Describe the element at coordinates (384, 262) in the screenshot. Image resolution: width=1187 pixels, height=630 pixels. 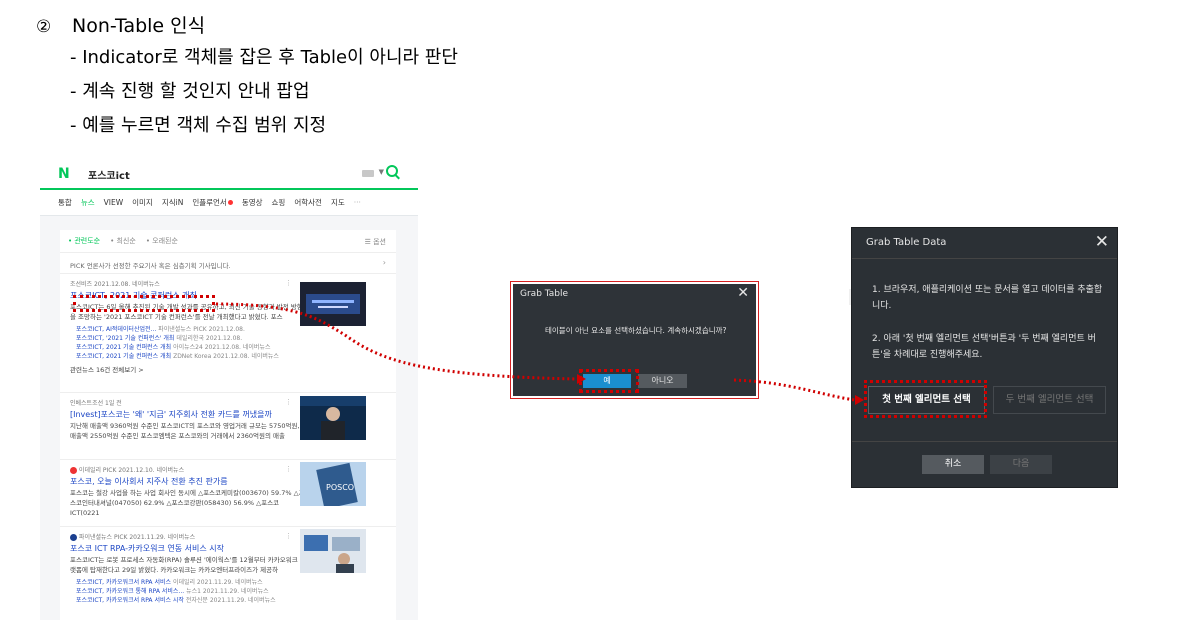
I see `chevron-right-icon: ›` at that location.